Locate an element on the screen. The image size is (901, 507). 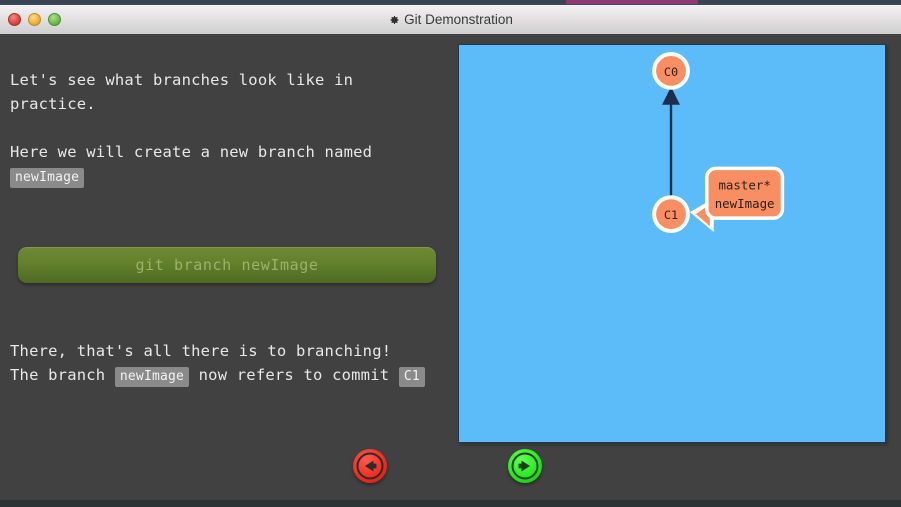
forward-button is located at coordinates (525, 466).